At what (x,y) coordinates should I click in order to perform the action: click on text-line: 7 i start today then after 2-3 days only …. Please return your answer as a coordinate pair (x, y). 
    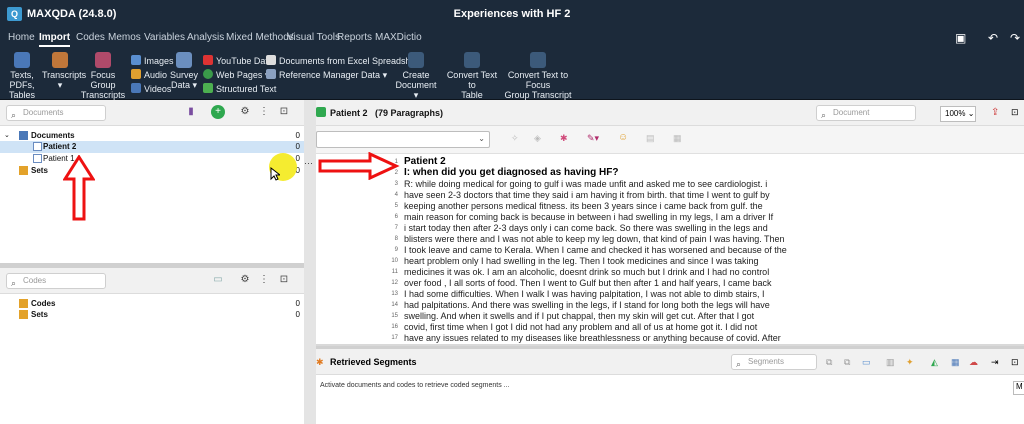
    Looking at the image, I should click on (670, 228).